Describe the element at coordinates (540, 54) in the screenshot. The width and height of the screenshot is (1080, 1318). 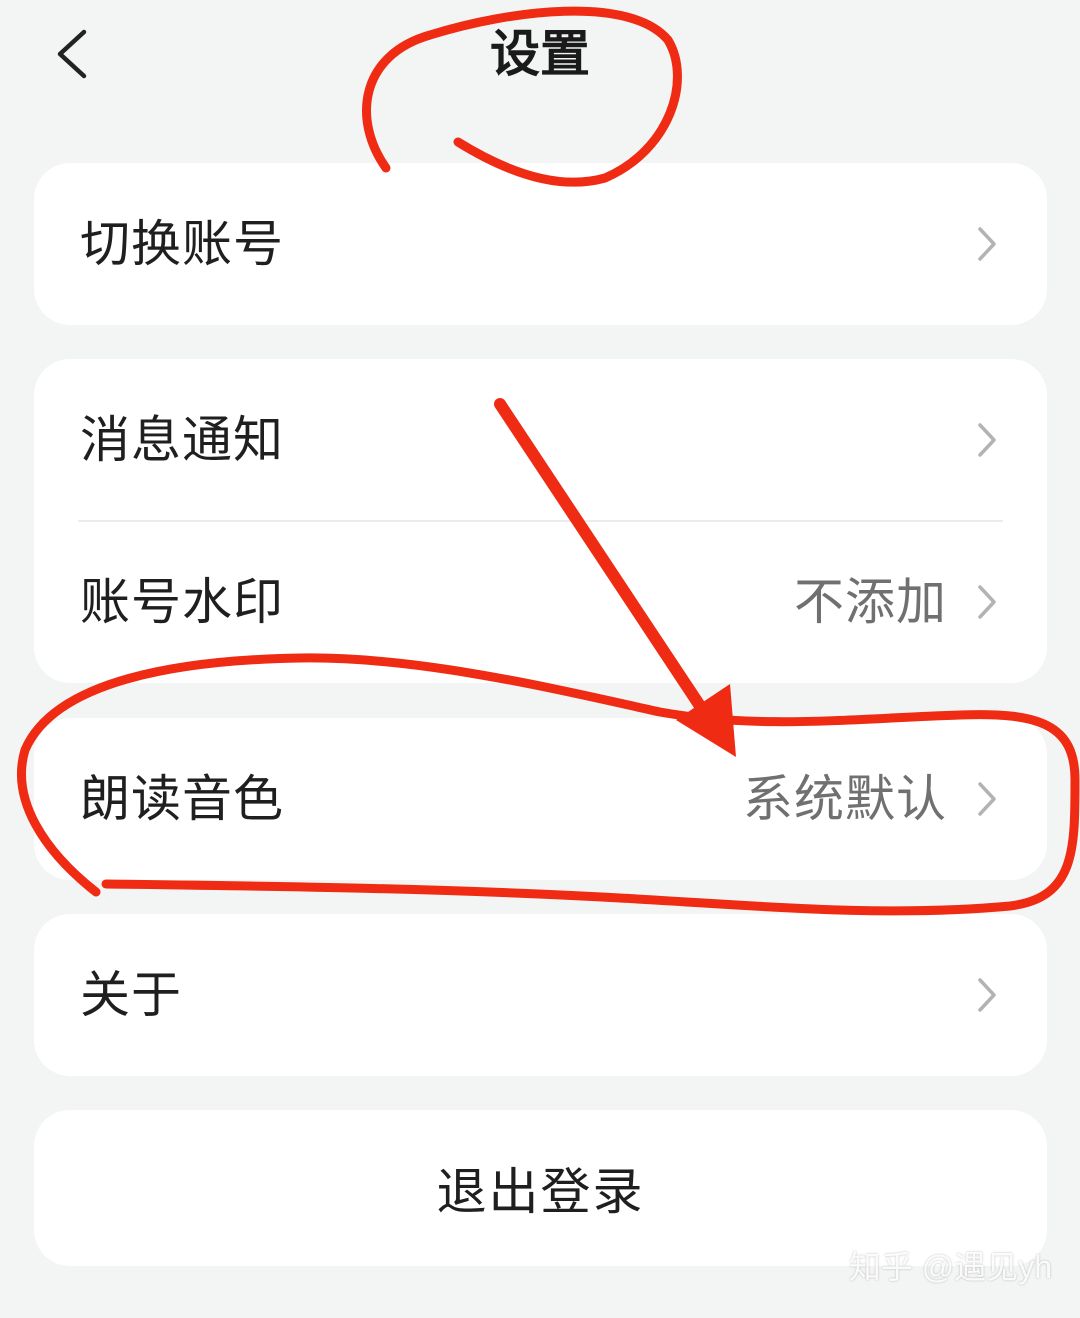
I see `page-title: 设置` at that location.